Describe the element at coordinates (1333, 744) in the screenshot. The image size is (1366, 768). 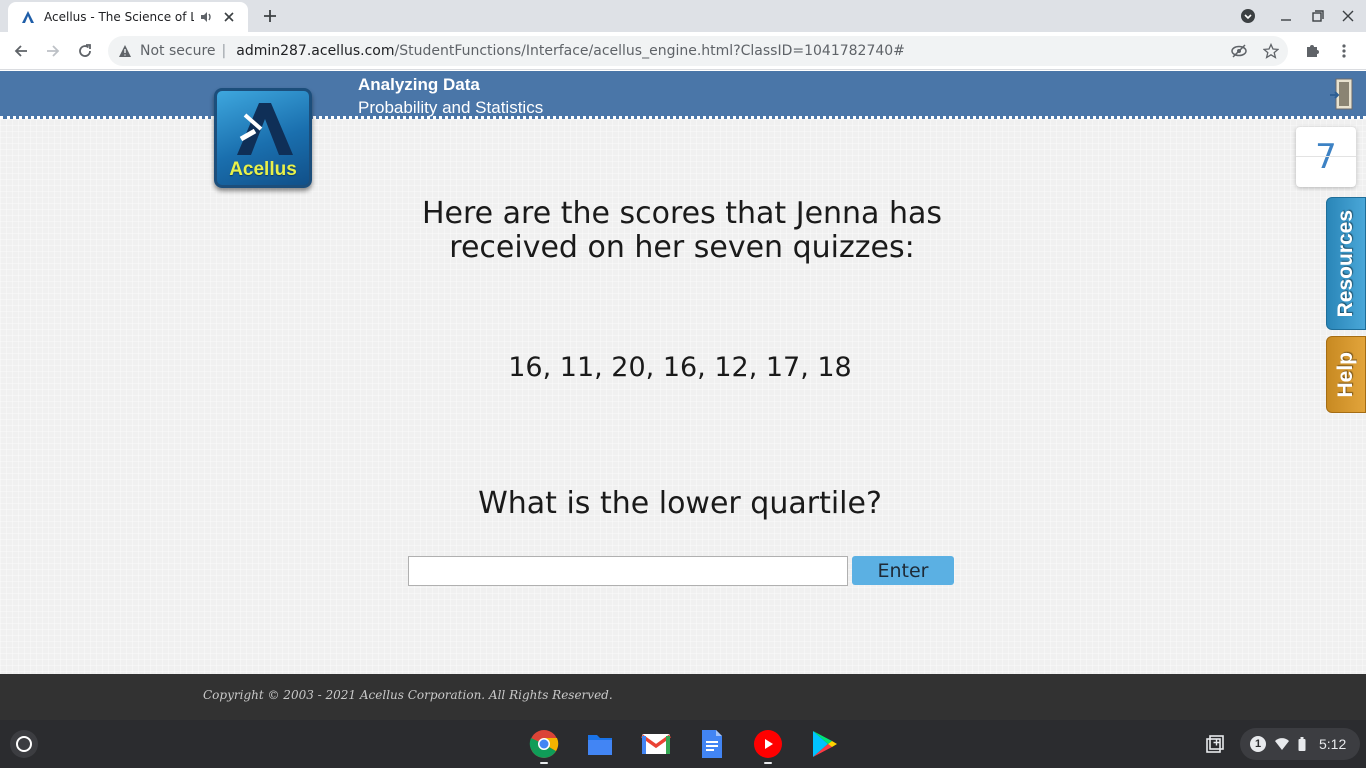
I see `clock-time: 5:12` at that location.